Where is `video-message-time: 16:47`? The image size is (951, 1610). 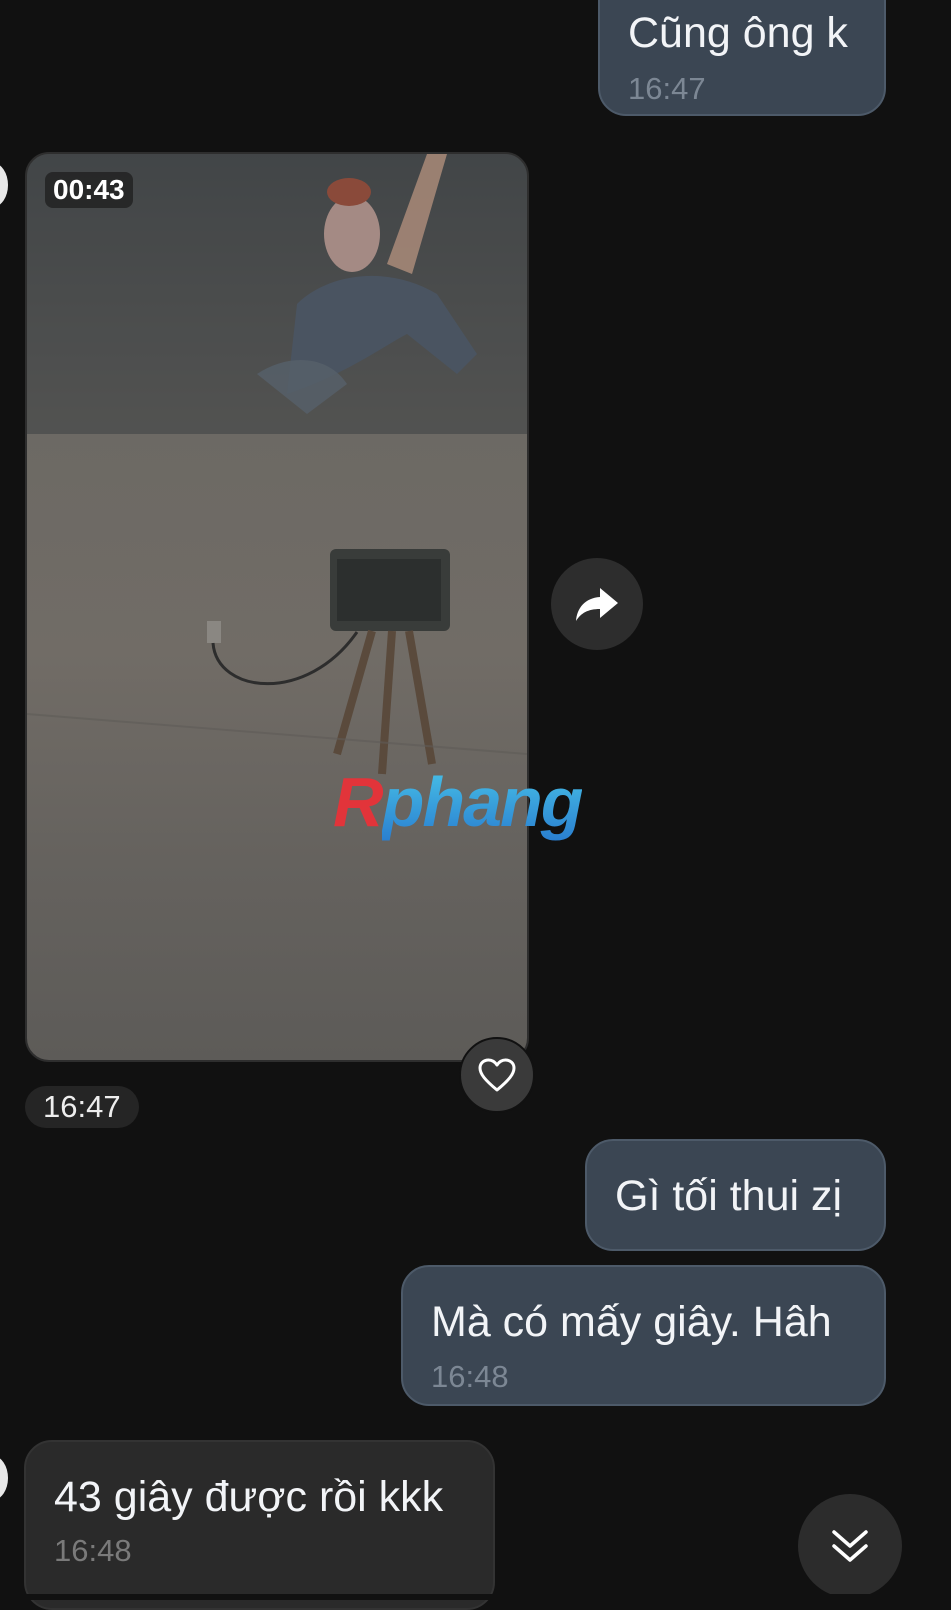 video-message-time: 16:47 is located at coordinates (82, 1107).